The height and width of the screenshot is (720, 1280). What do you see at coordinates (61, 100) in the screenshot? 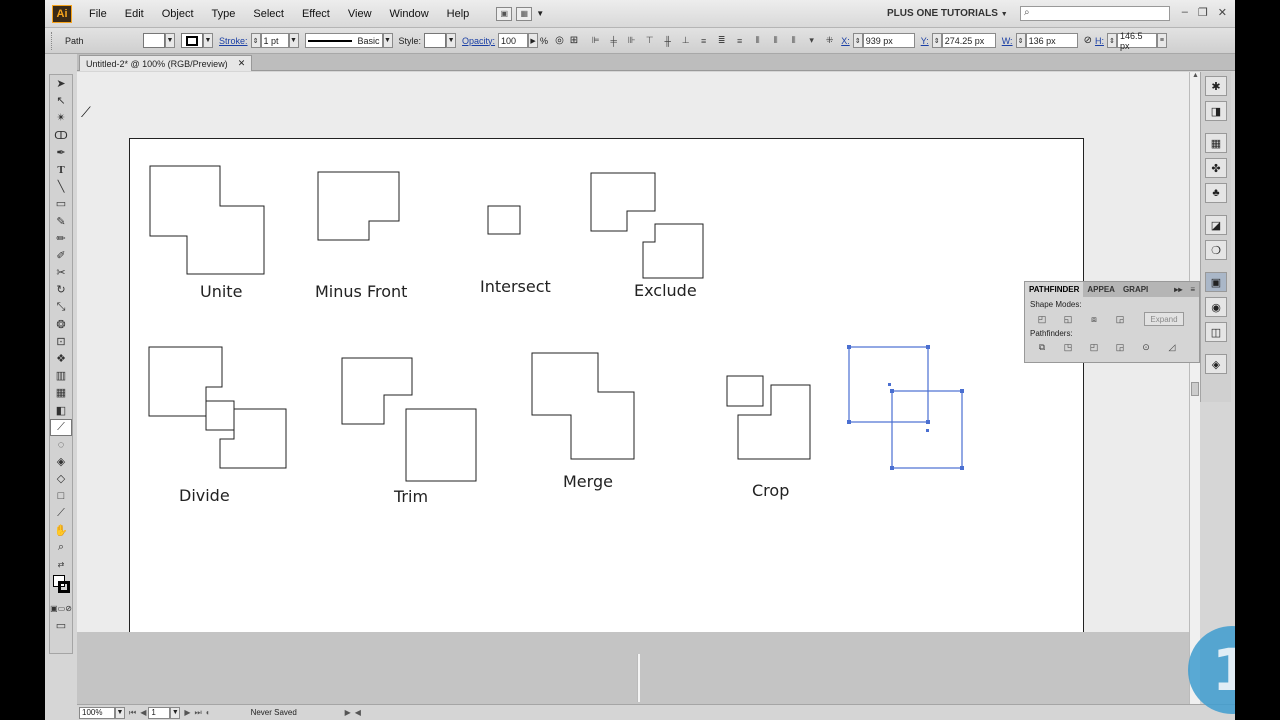
I see `direct-selection-tool-icon: ↖` at bounding box center [61, 100].